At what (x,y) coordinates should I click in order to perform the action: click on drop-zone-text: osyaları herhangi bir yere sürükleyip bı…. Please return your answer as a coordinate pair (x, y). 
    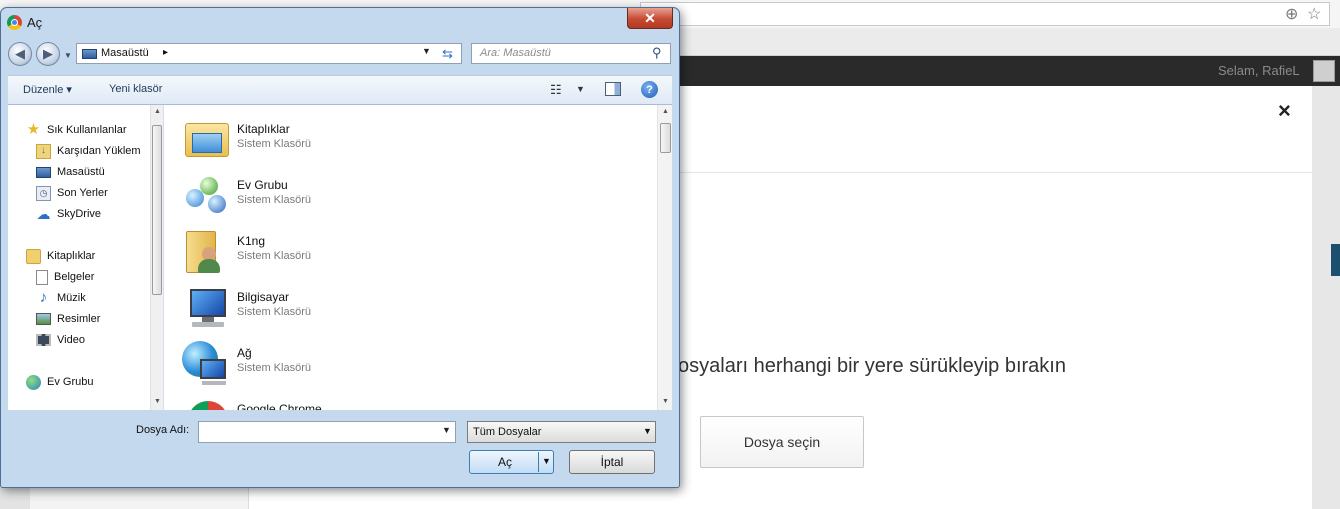
    Looking at the image, I should click on (872, 366).